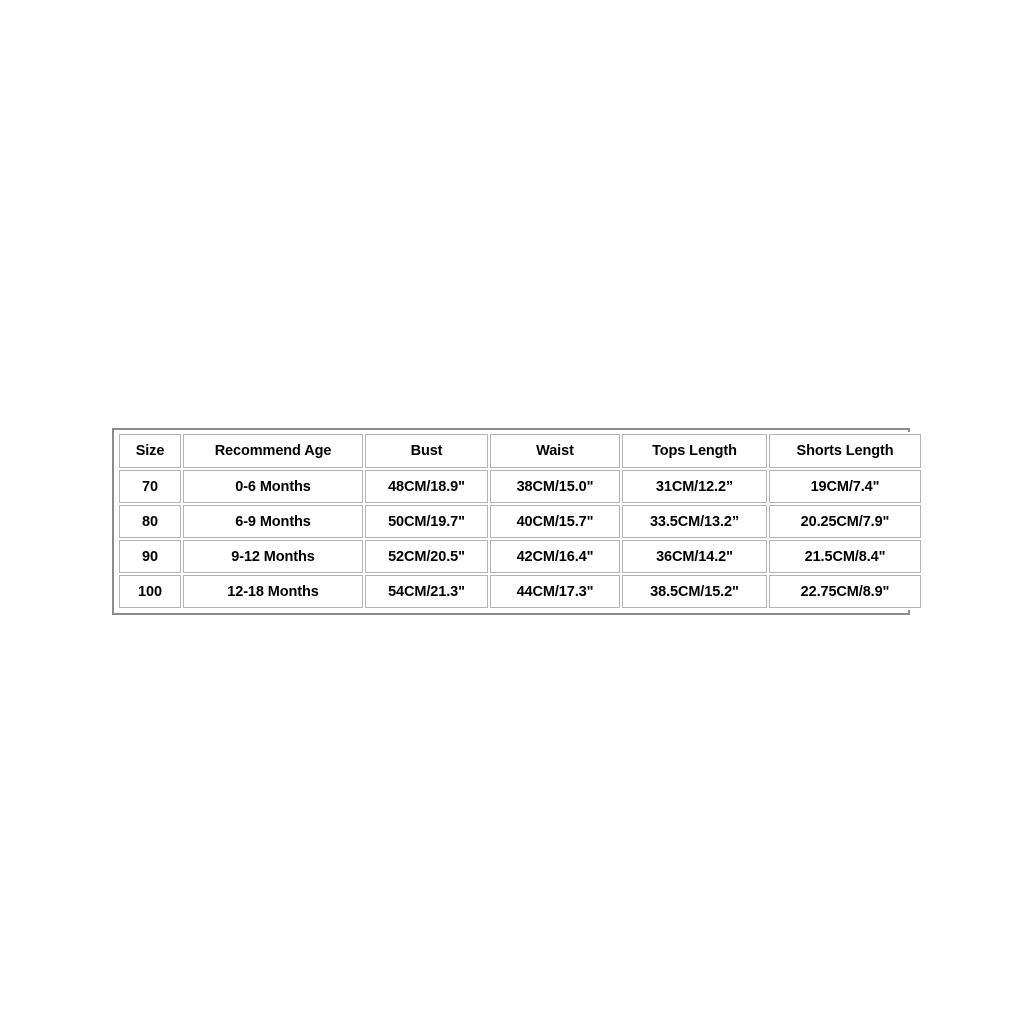 The image size is (1024, 1024). What do you see at coordinates (555, 521) in the screenshot?
I see `cell-waist: 40CM/15.7"` at bounding box center [555, 521].